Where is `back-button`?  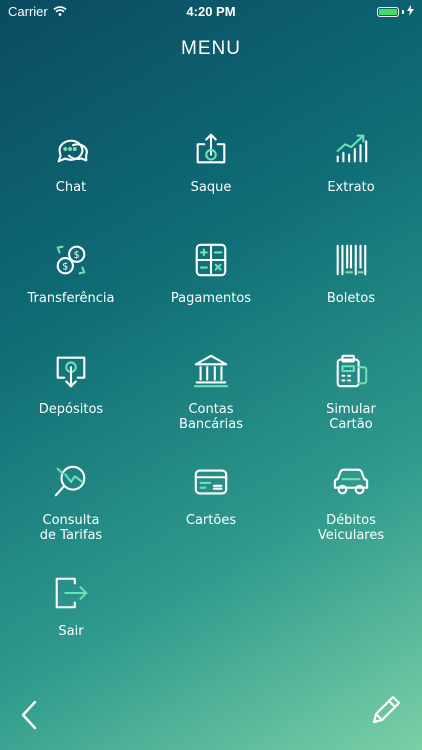 back-button is located at coordinates (31, 715).